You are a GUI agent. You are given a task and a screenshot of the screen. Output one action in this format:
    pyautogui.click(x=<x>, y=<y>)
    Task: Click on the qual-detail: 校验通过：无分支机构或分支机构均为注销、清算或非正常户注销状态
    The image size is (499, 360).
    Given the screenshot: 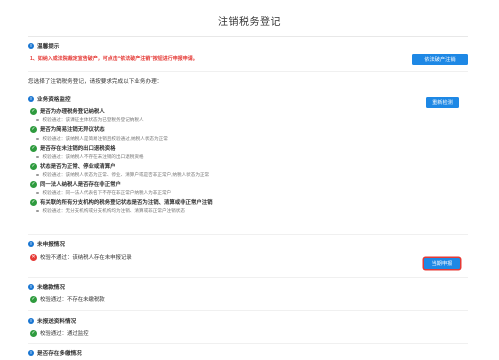 What is the action you would take?
    pyautogui.click(x=110, y=211)
    